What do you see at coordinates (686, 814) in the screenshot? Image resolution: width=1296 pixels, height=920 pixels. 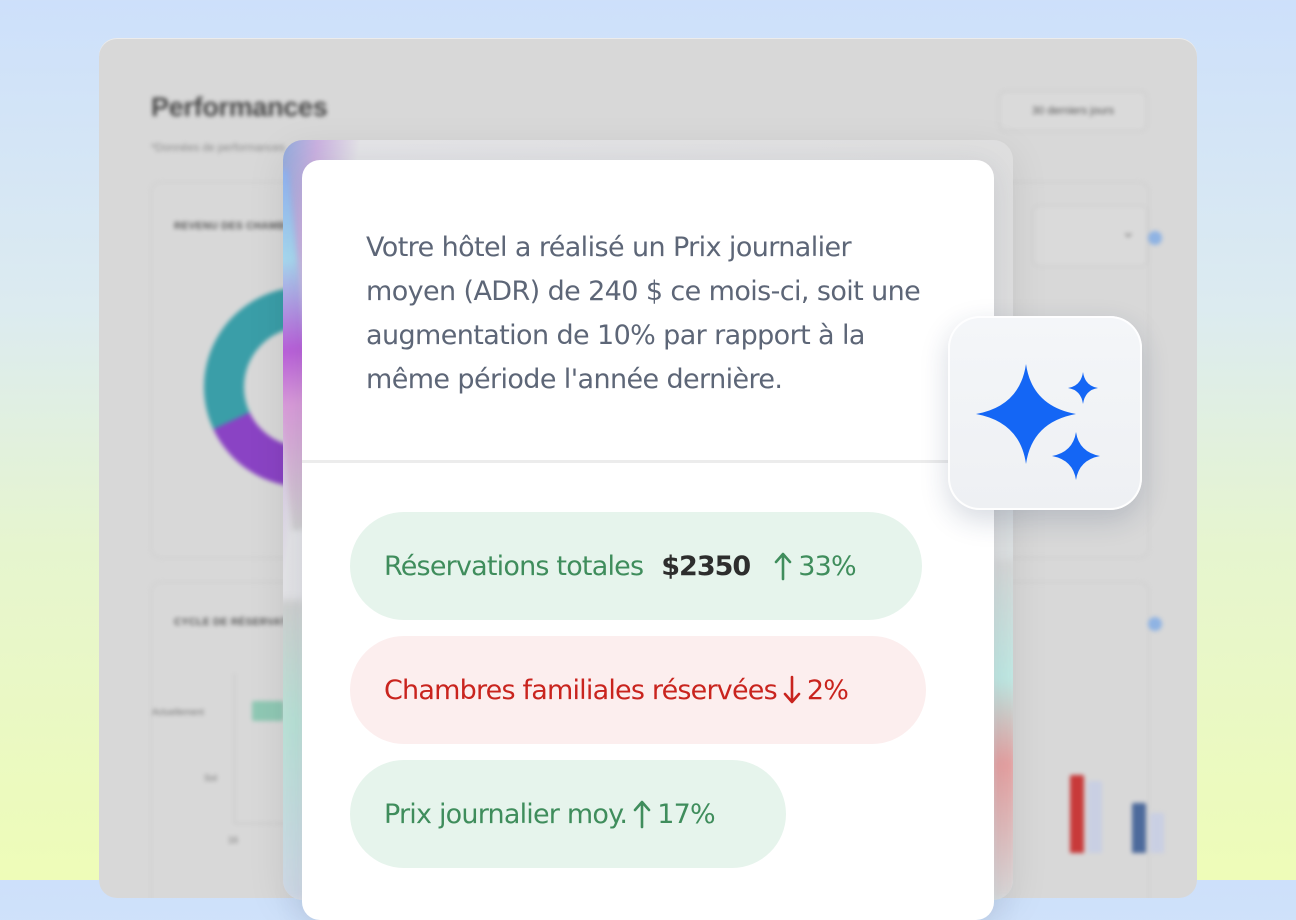 I see `metric-delta-value: 17%` at bounding box center [686, 814].